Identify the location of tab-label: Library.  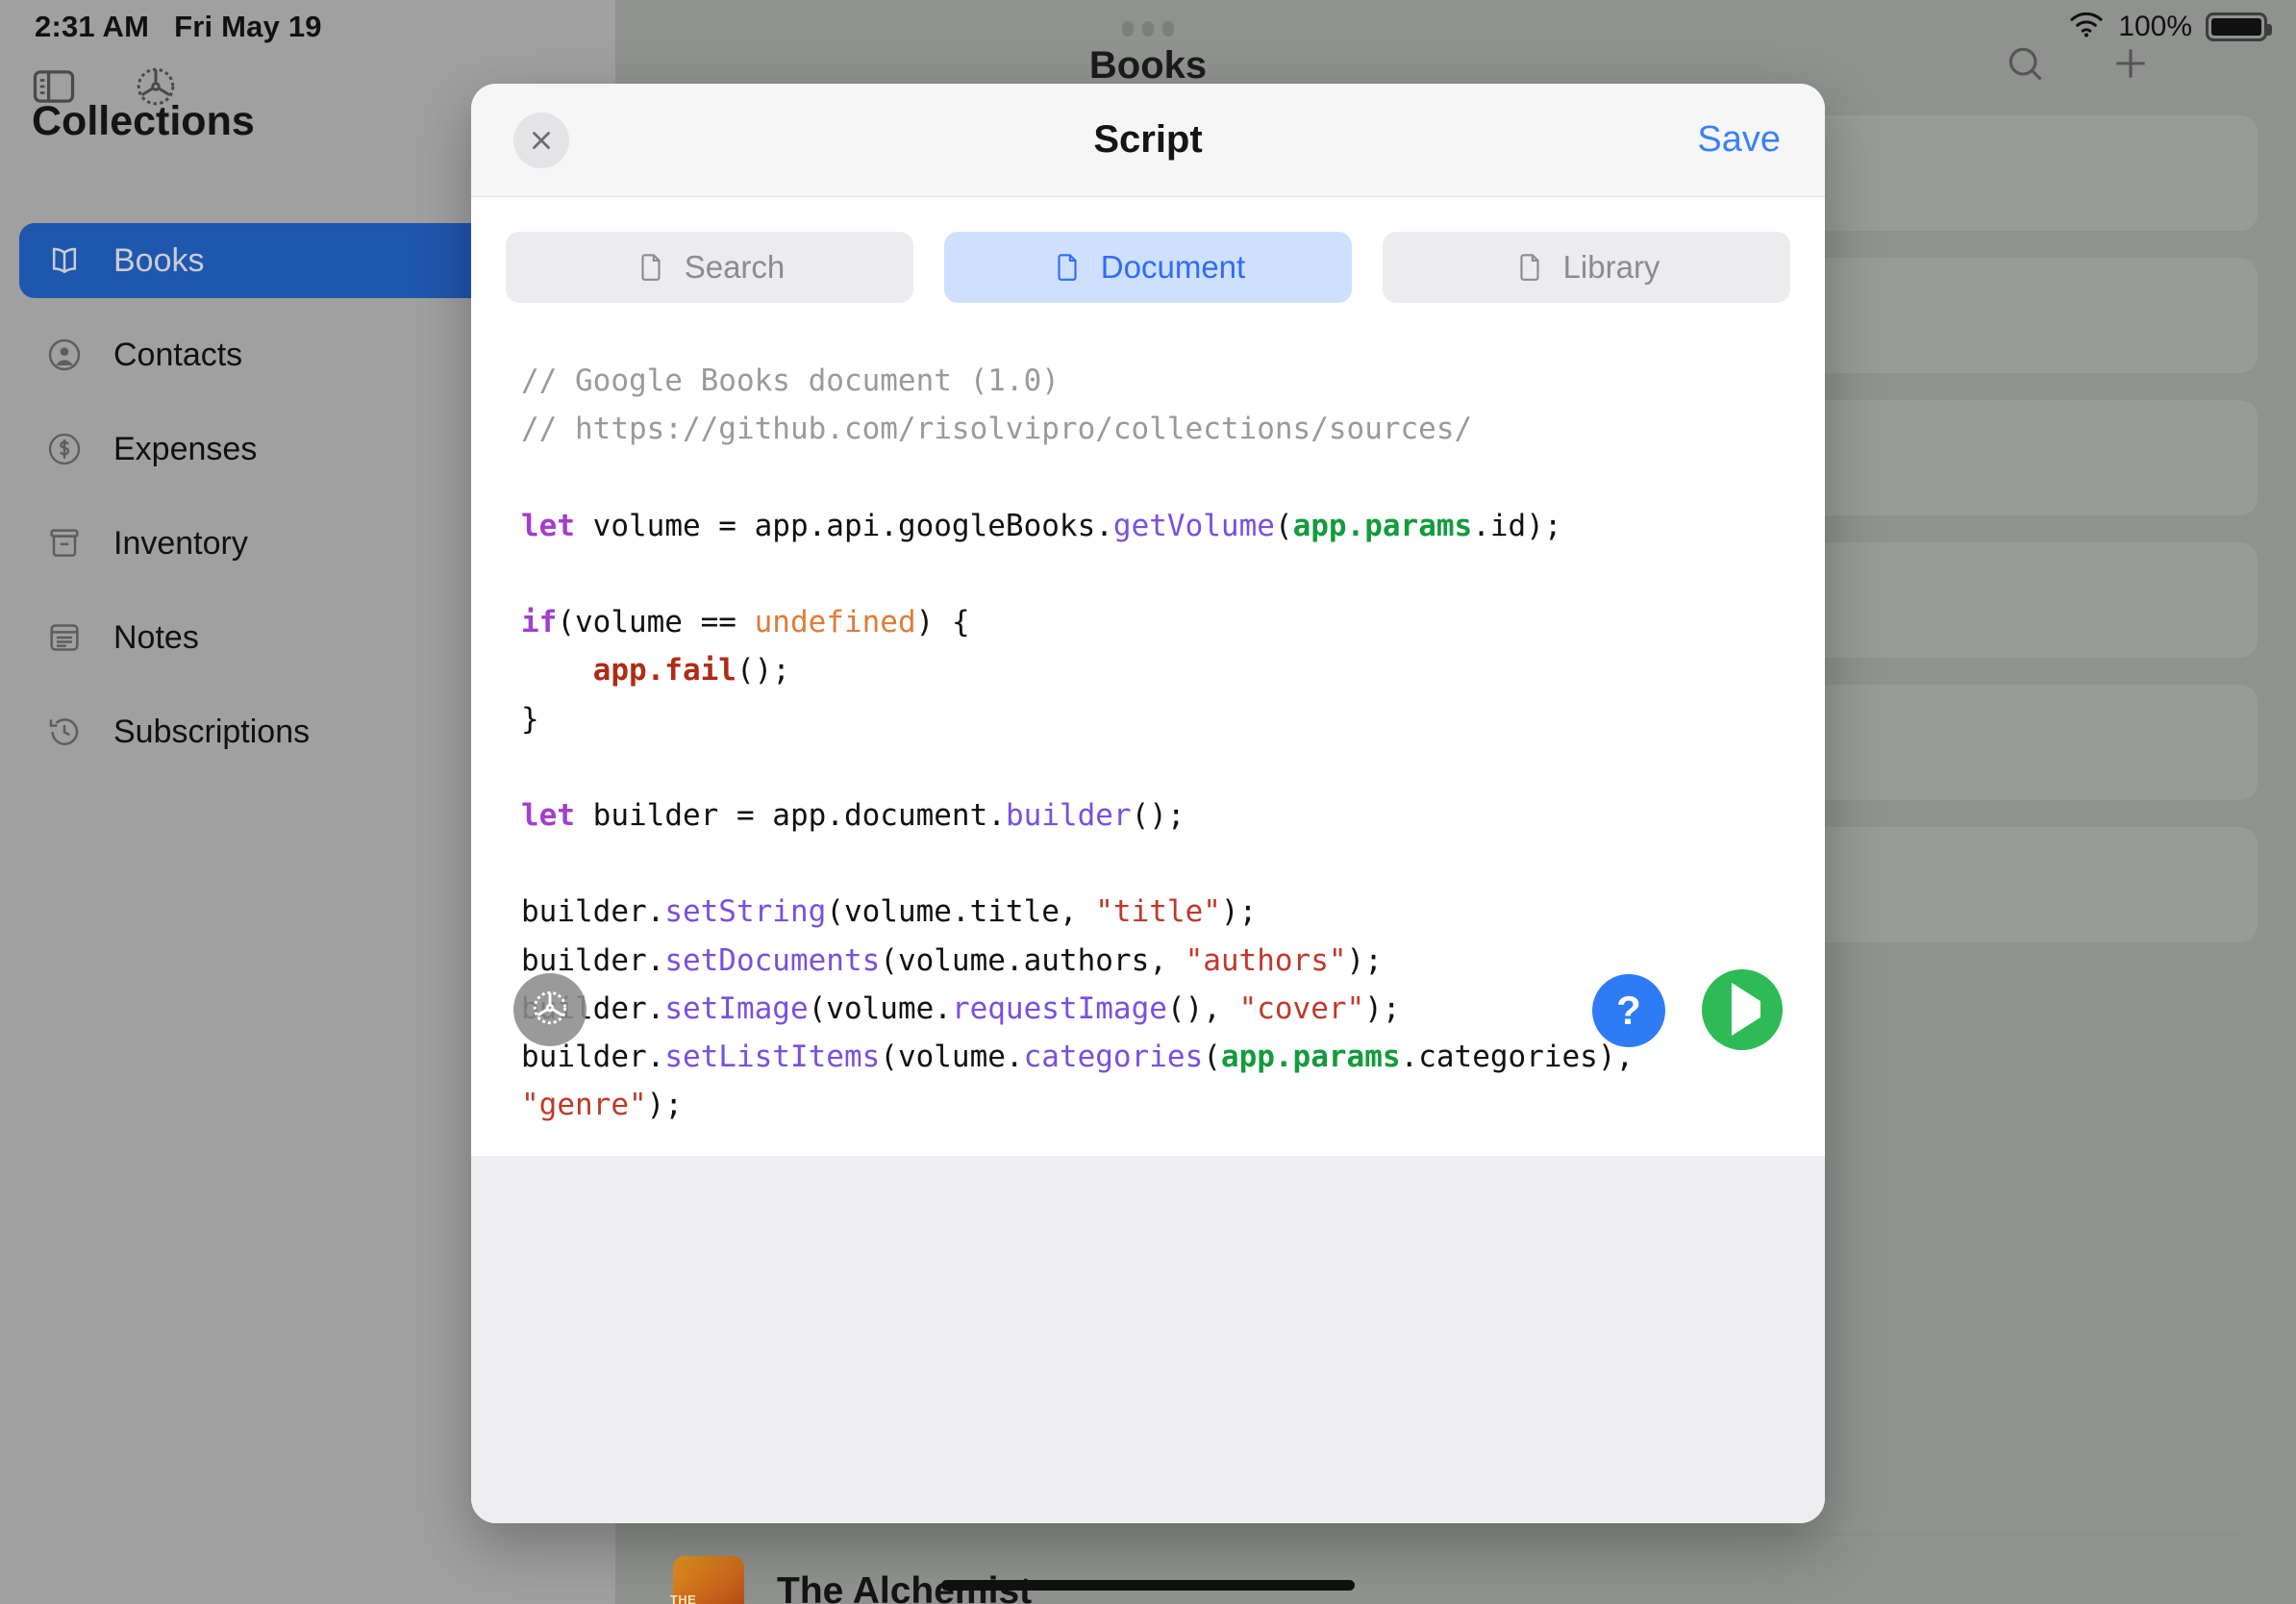
(1611, 267).